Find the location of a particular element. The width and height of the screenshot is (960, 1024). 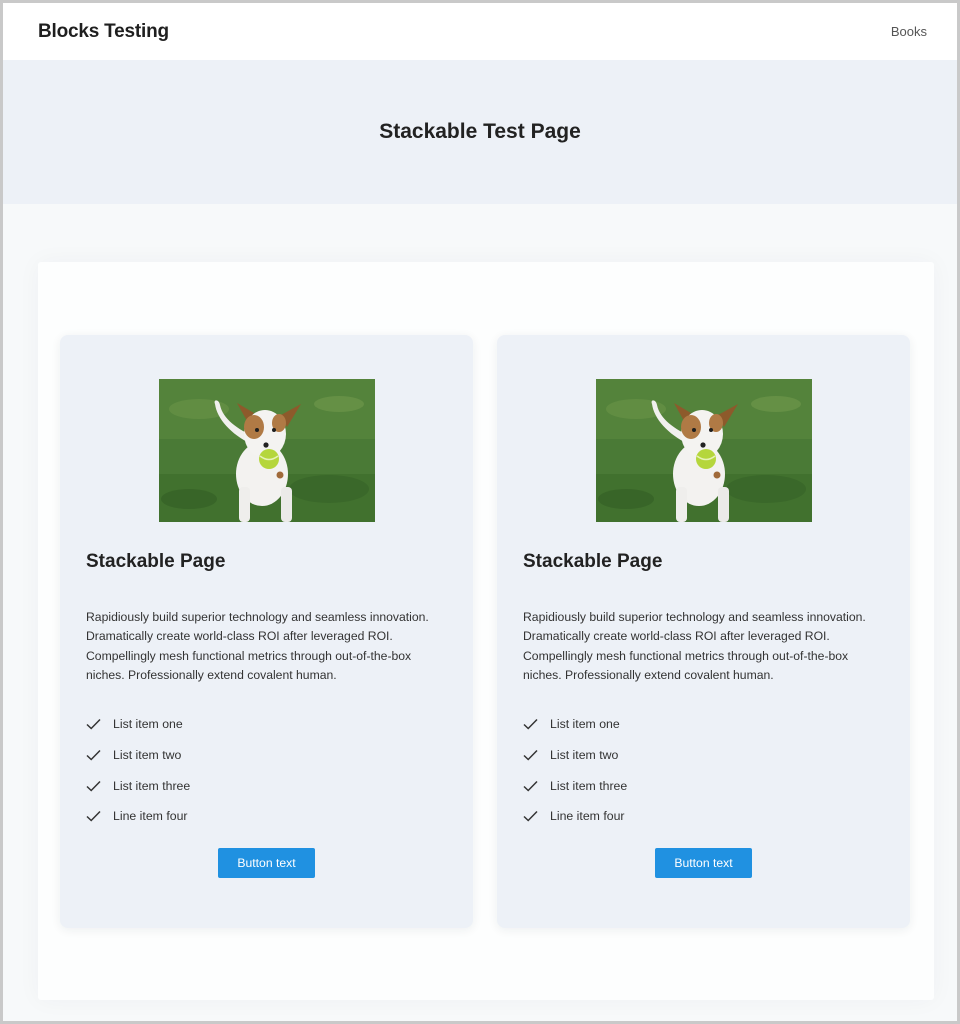

main-nav: Books is located at coordinates (909, 32).